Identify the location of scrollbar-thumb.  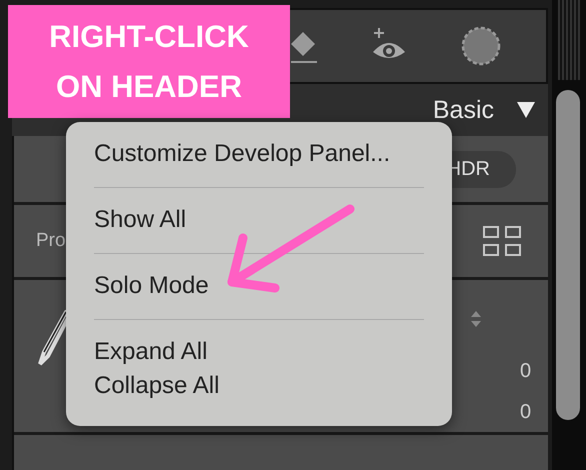
(568, 255).